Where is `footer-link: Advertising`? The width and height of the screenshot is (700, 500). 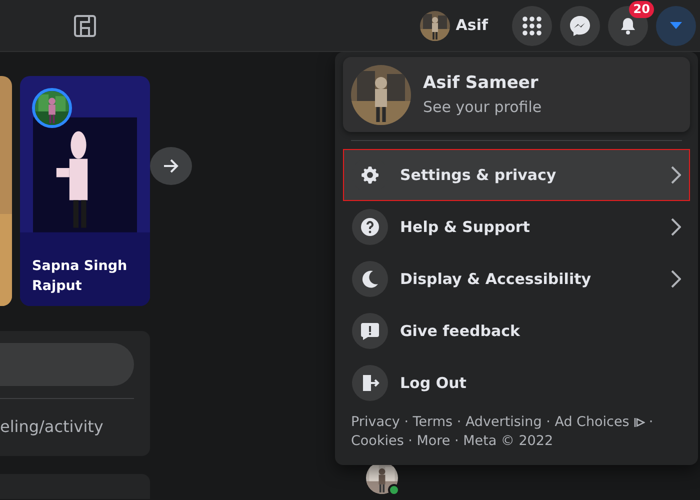
footer-link: Advertising is located at coordinates (503, 422).